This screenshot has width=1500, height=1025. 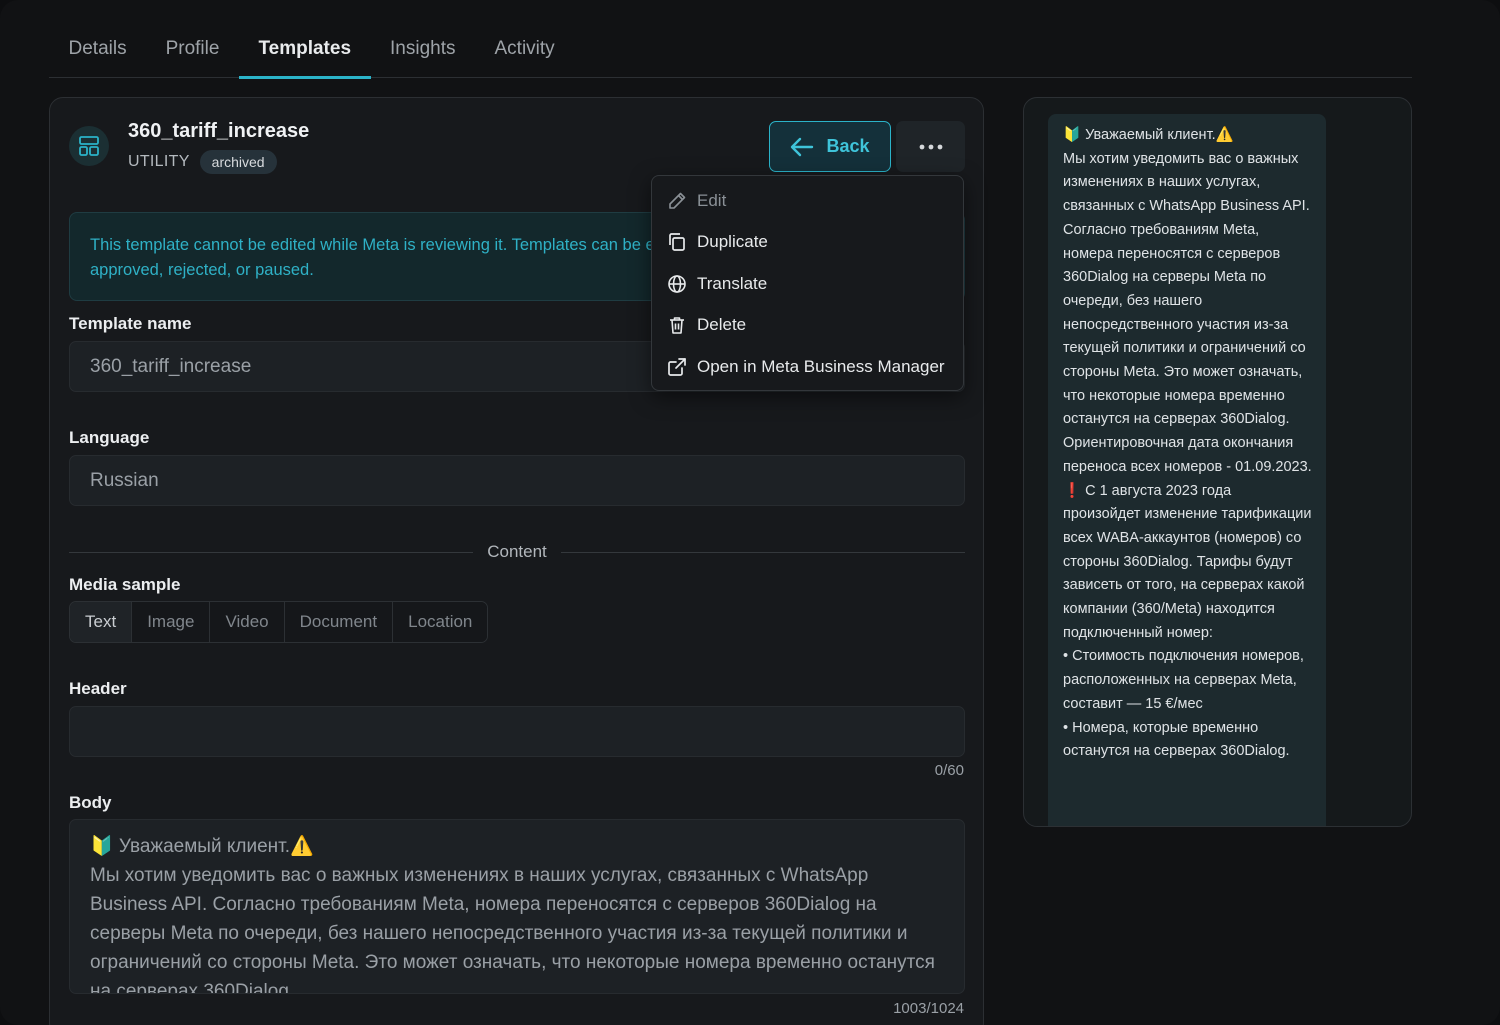 I want to click on menu-item-open-meta: Open in Meta Business Manager, so click(x=807, y=367).